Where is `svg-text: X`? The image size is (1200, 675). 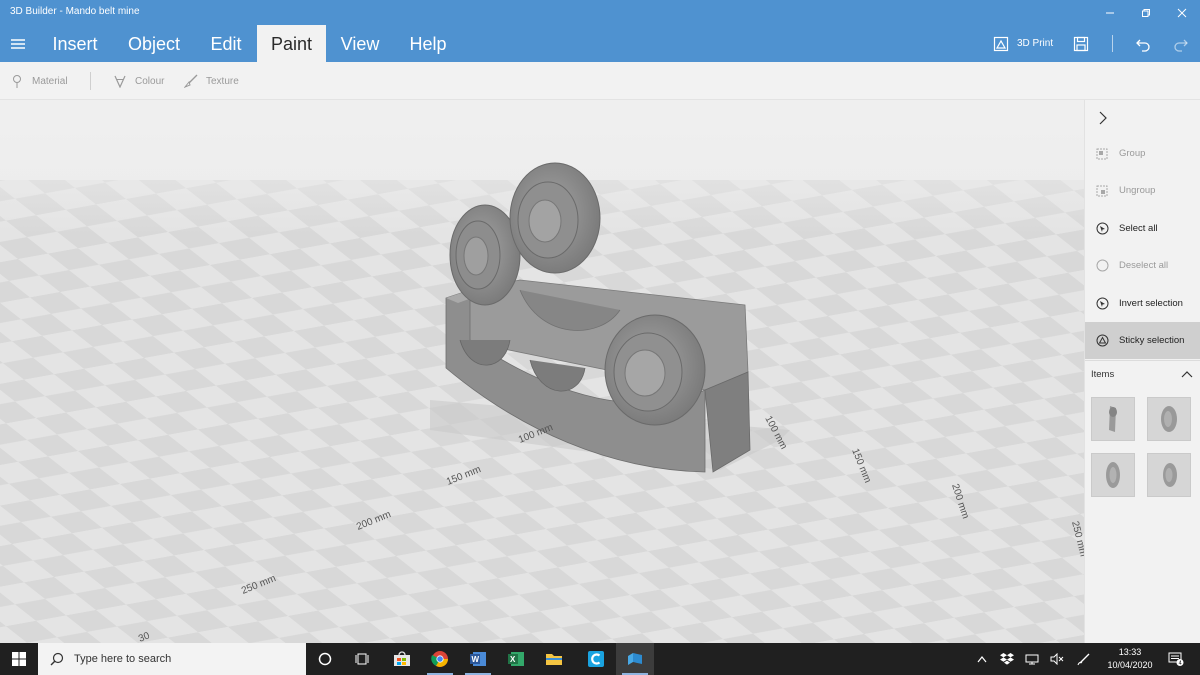
svg-text: X is located at coordinates (513, 659).